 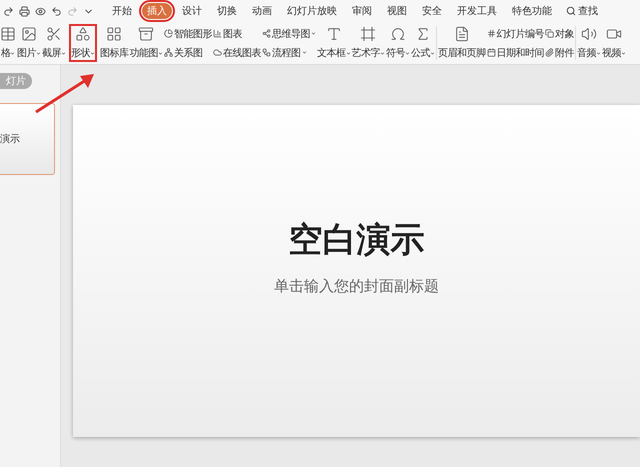 What do you see at coordinates (362, 11) in the screenshot?
I see `menu-tab: 审阅` at bounding box center [362, 11].